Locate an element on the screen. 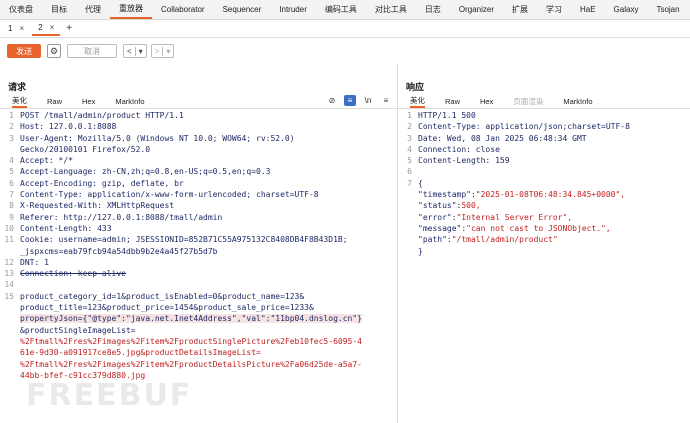 The height and width of the screenshot is (423, 690). code-line: 10 Content-Length: 433 is located at coordinates (198, 228).